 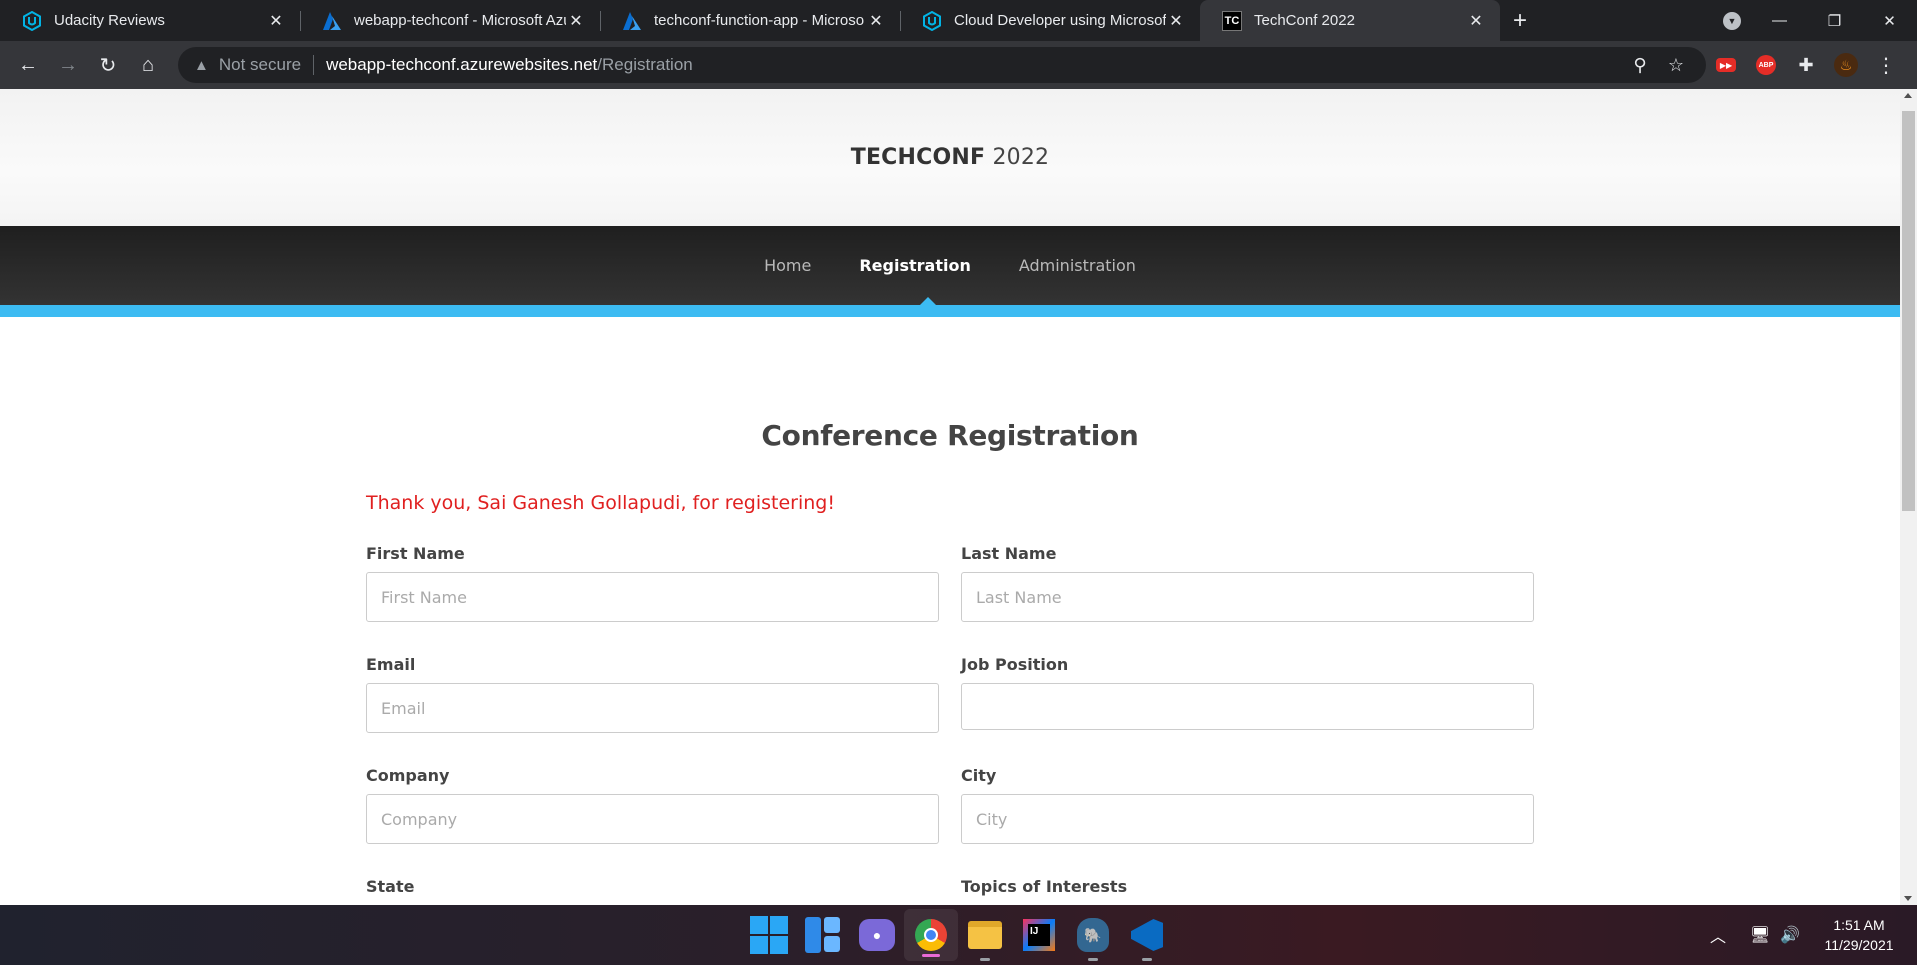 I want to click on tab-title: Cloud Developer using Microsoft, so click(x=1060, y=20).